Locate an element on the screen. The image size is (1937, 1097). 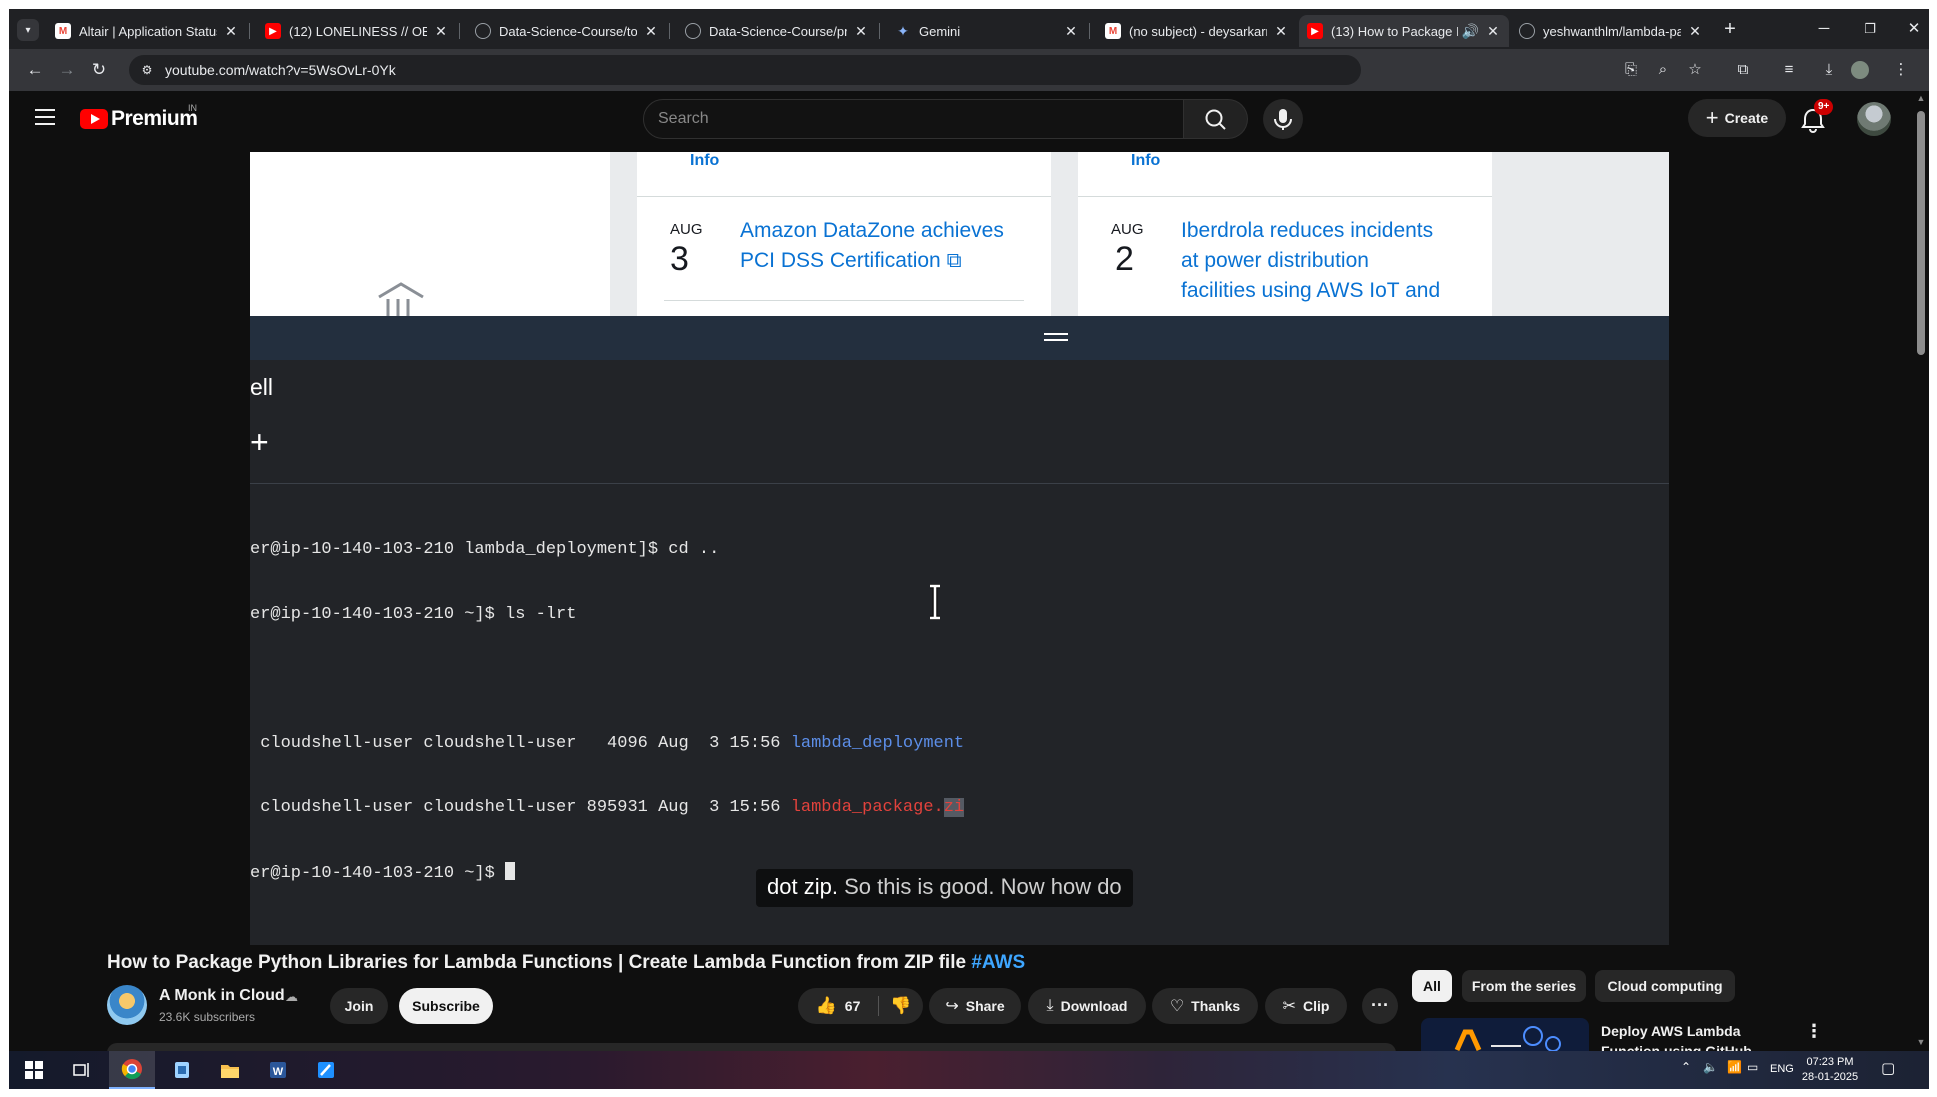
chip-cloud-computing: Cloud computing is located at coordinates (1665, 986).